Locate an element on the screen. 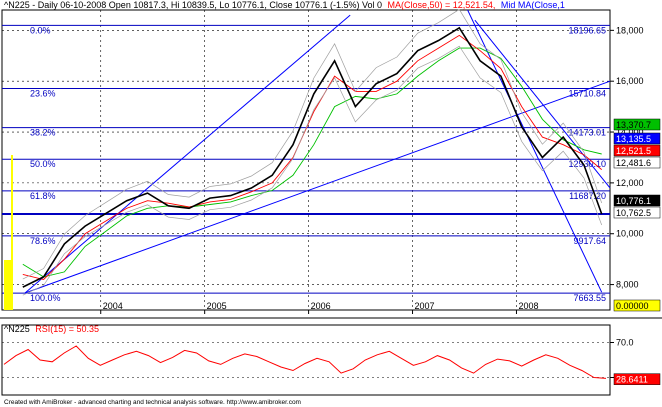 The image size is (662, 407). value-badge-label: 0.00000 is located at coordinates (632, 306).